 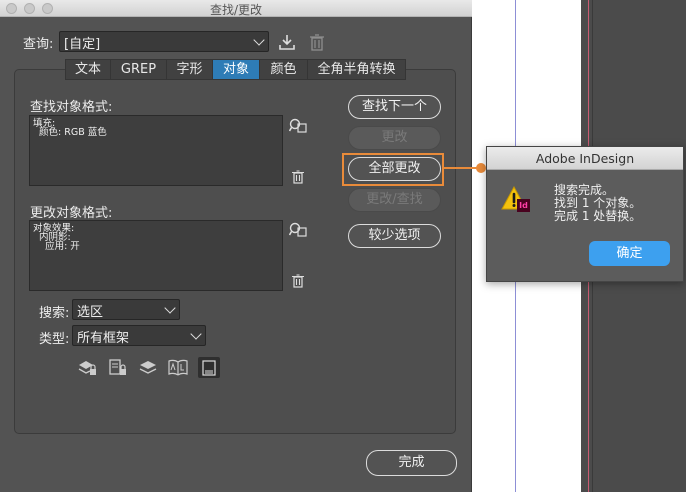 What do you see at coordinates (90, 312) in the screenshot?
I see `search-scope-value: 选区` at bounding box center [90, 312].